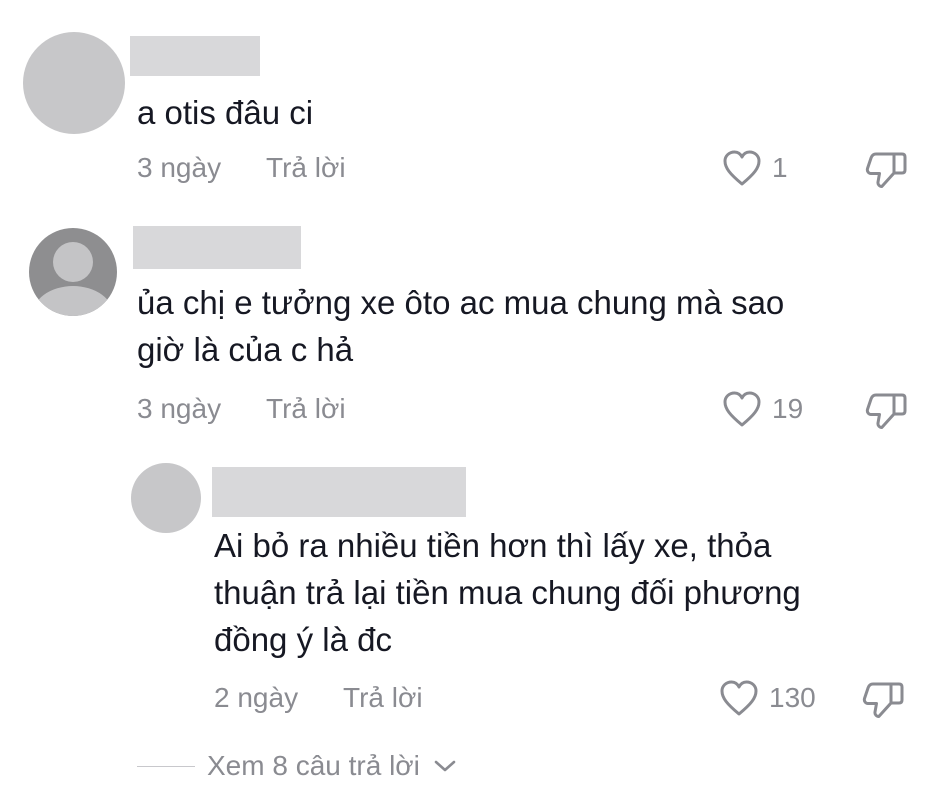  Describe the element at coordinates (73, 262) in the screenshot. I see `avatar-head-shape` at that location.